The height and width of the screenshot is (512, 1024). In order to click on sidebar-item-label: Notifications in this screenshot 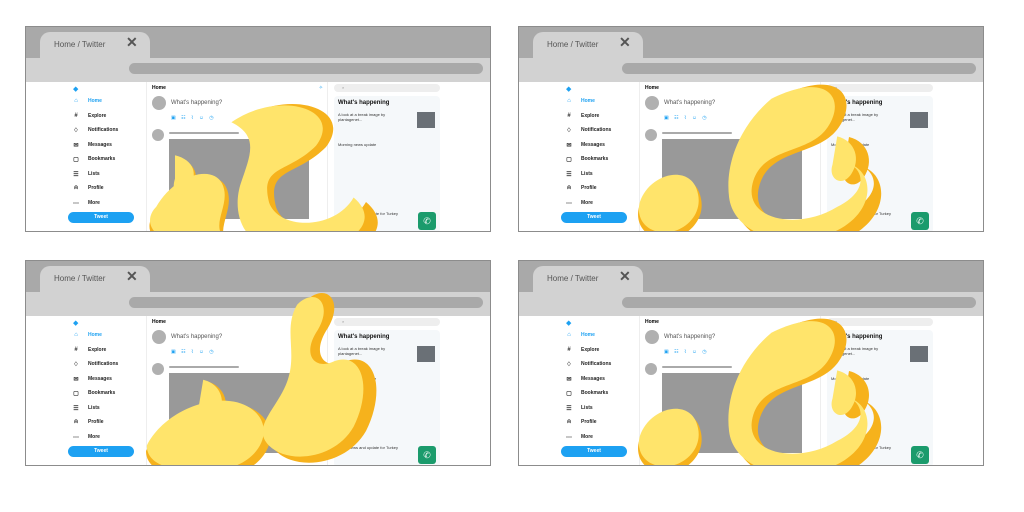, I will do `click(596, 364)`.